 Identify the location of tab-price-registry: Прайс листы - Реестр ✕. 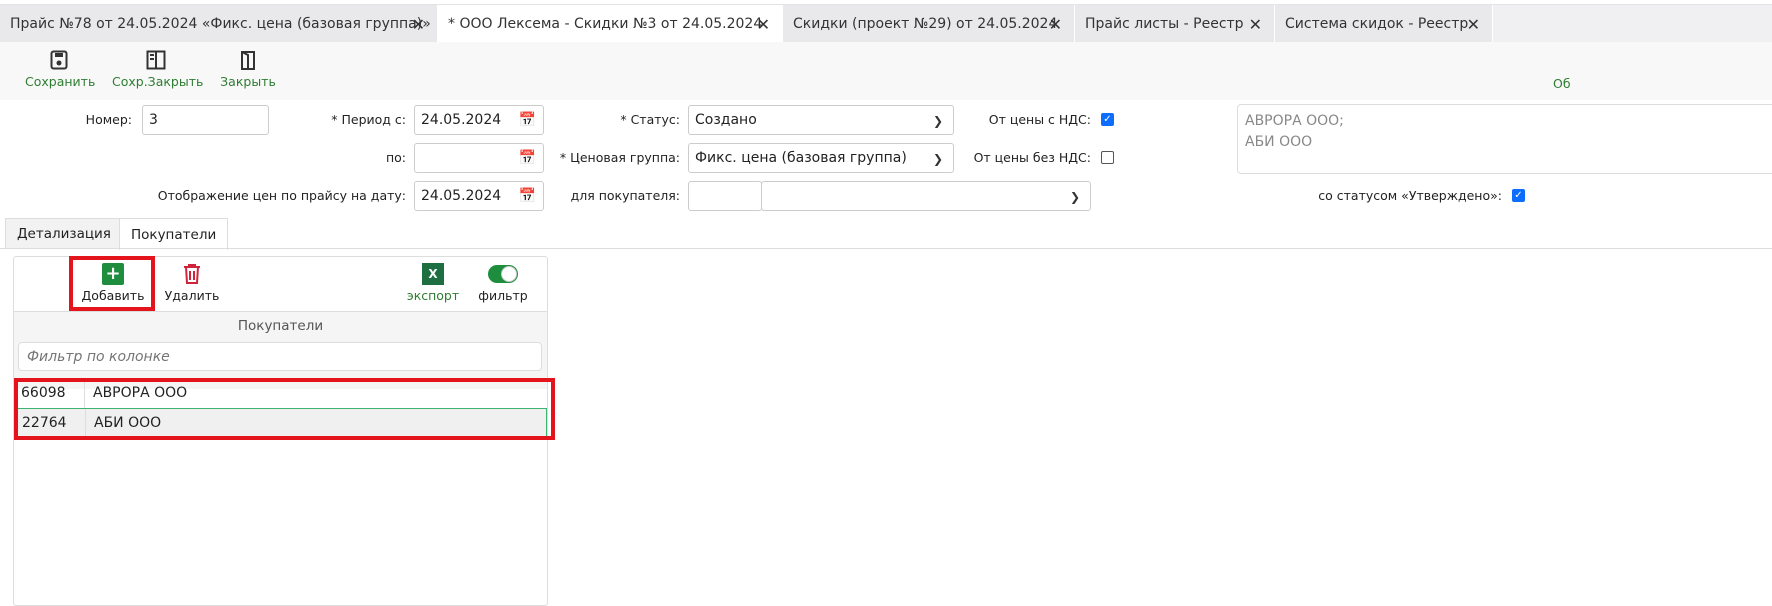
(1175, 24).